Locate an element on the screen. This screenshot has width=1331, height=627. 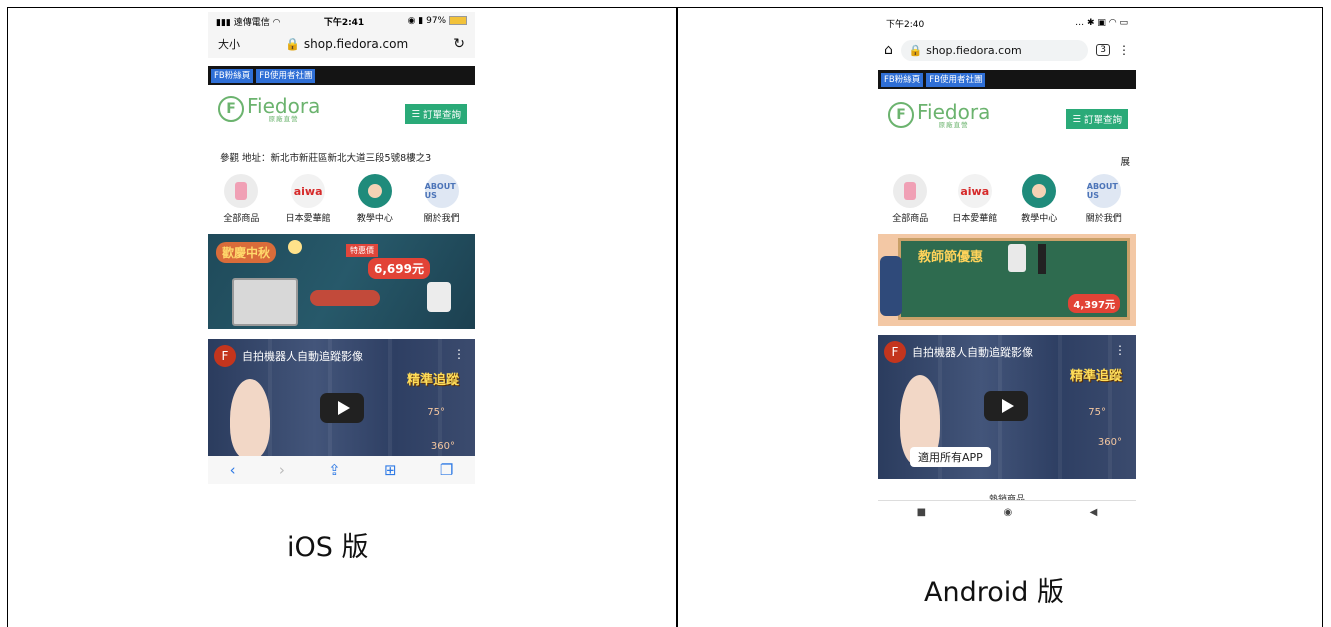
android-fb-bar: FB粉絲頁 FB使用者社團 is located at coordinates (1007, 79).